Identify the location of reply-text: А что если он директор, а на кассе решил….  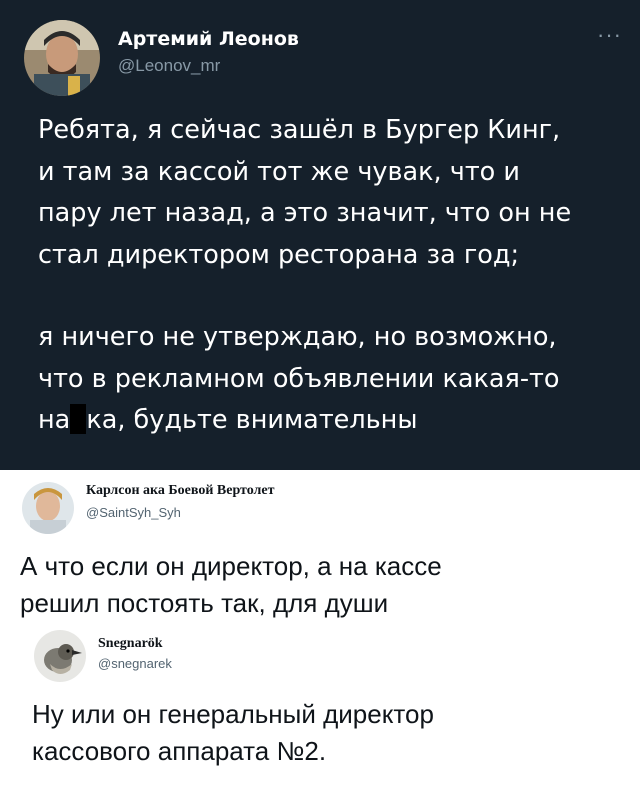
(231, 585).